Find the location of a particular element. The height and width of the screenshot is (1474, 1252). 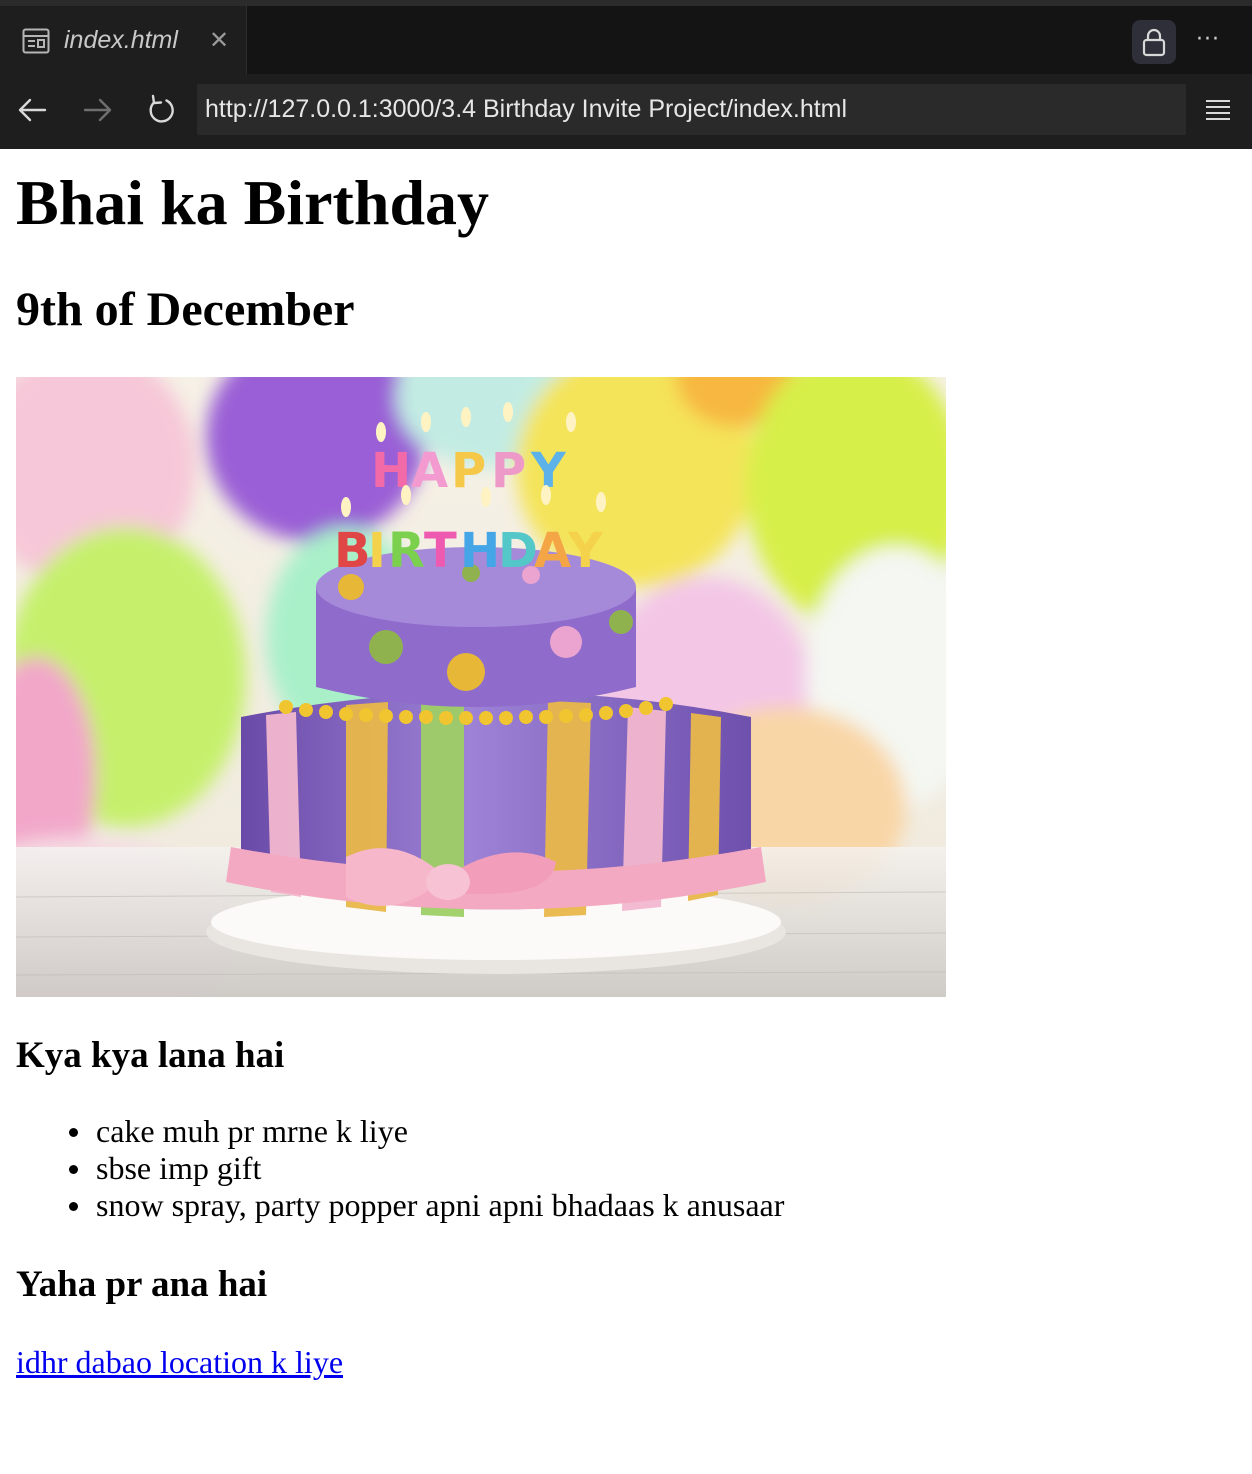

list-item: sbse imp gift is located at coordinates (392, 1168).